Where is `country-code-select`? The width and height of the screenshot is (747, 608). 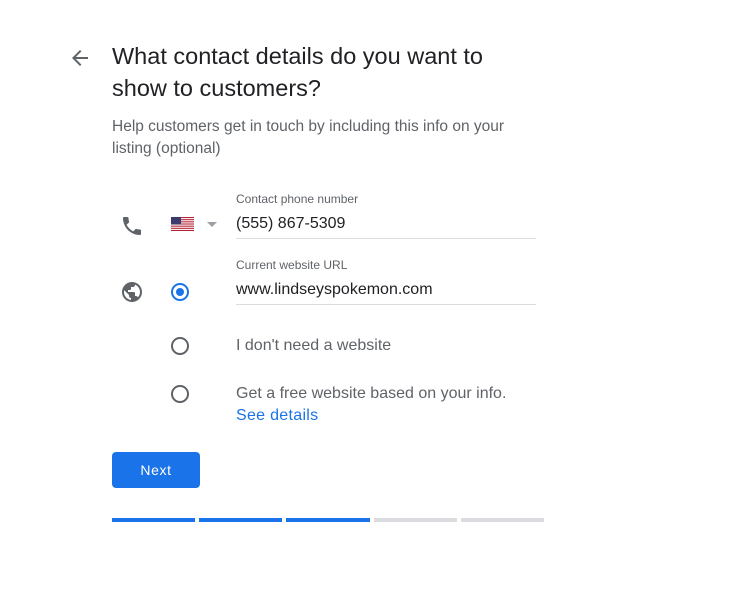 country-code-select is located at coordinates (196, 225).